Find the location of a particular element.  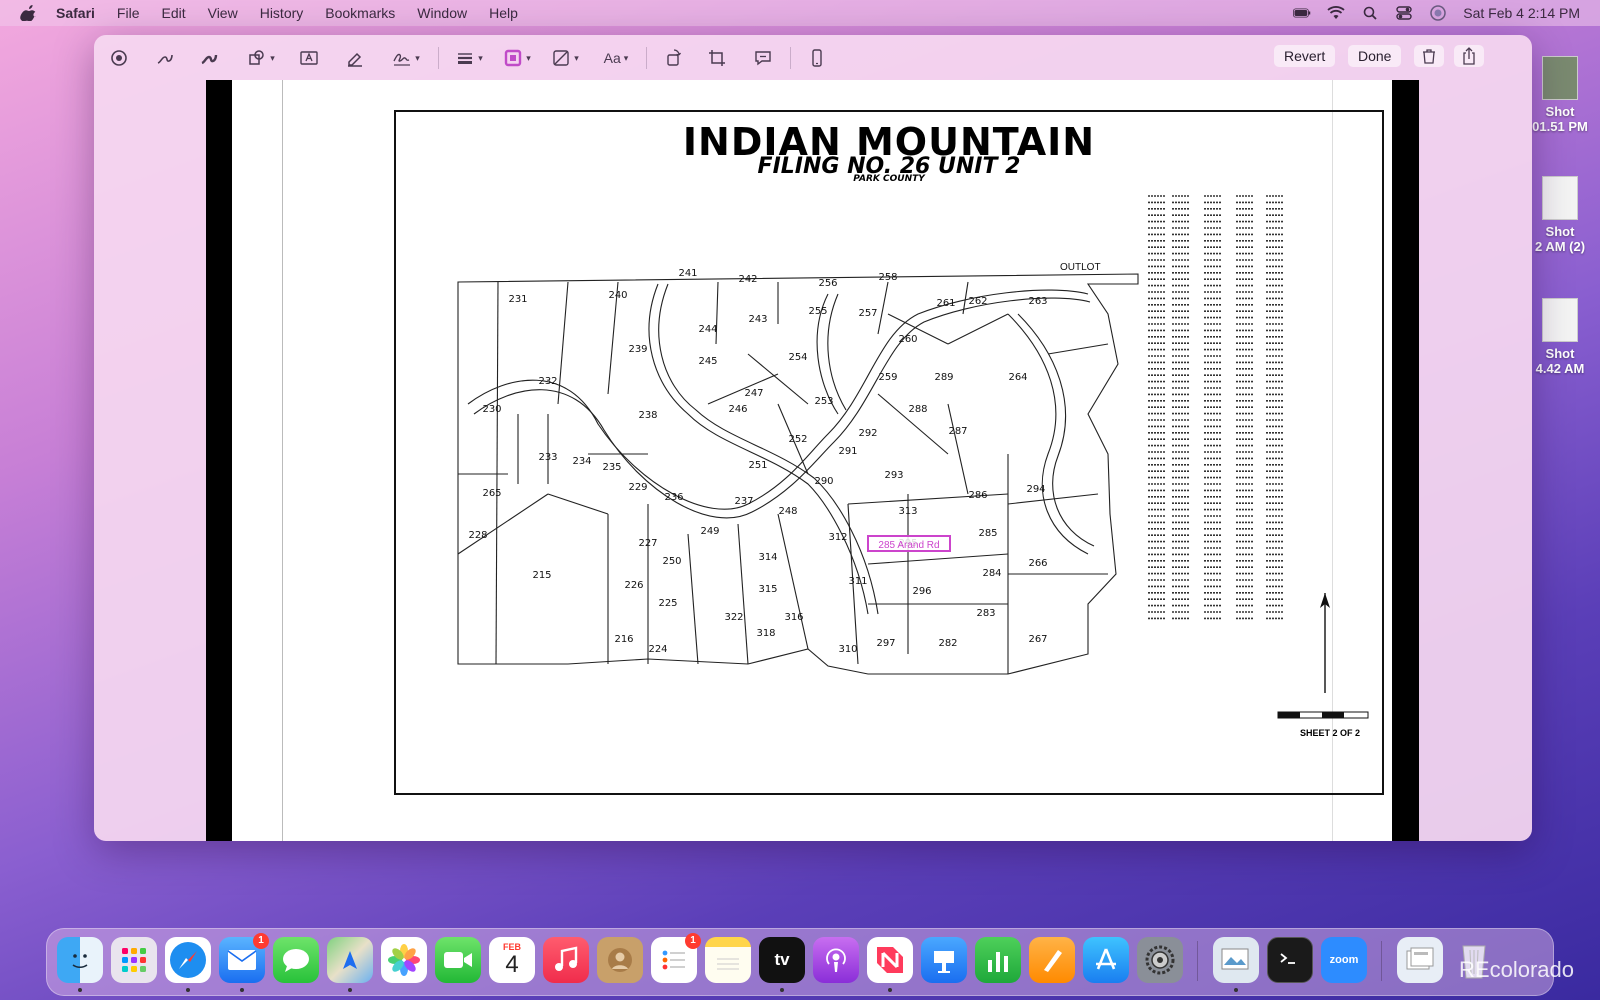

draw-tool-icon is located at coordinates (209, 58).